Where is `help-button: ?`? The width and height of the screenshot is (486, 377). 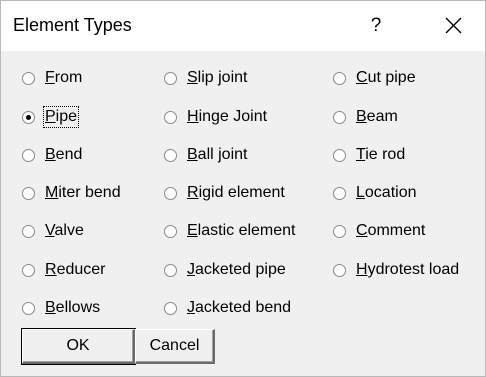 help-button: ? is located at coordinates (376, 26).